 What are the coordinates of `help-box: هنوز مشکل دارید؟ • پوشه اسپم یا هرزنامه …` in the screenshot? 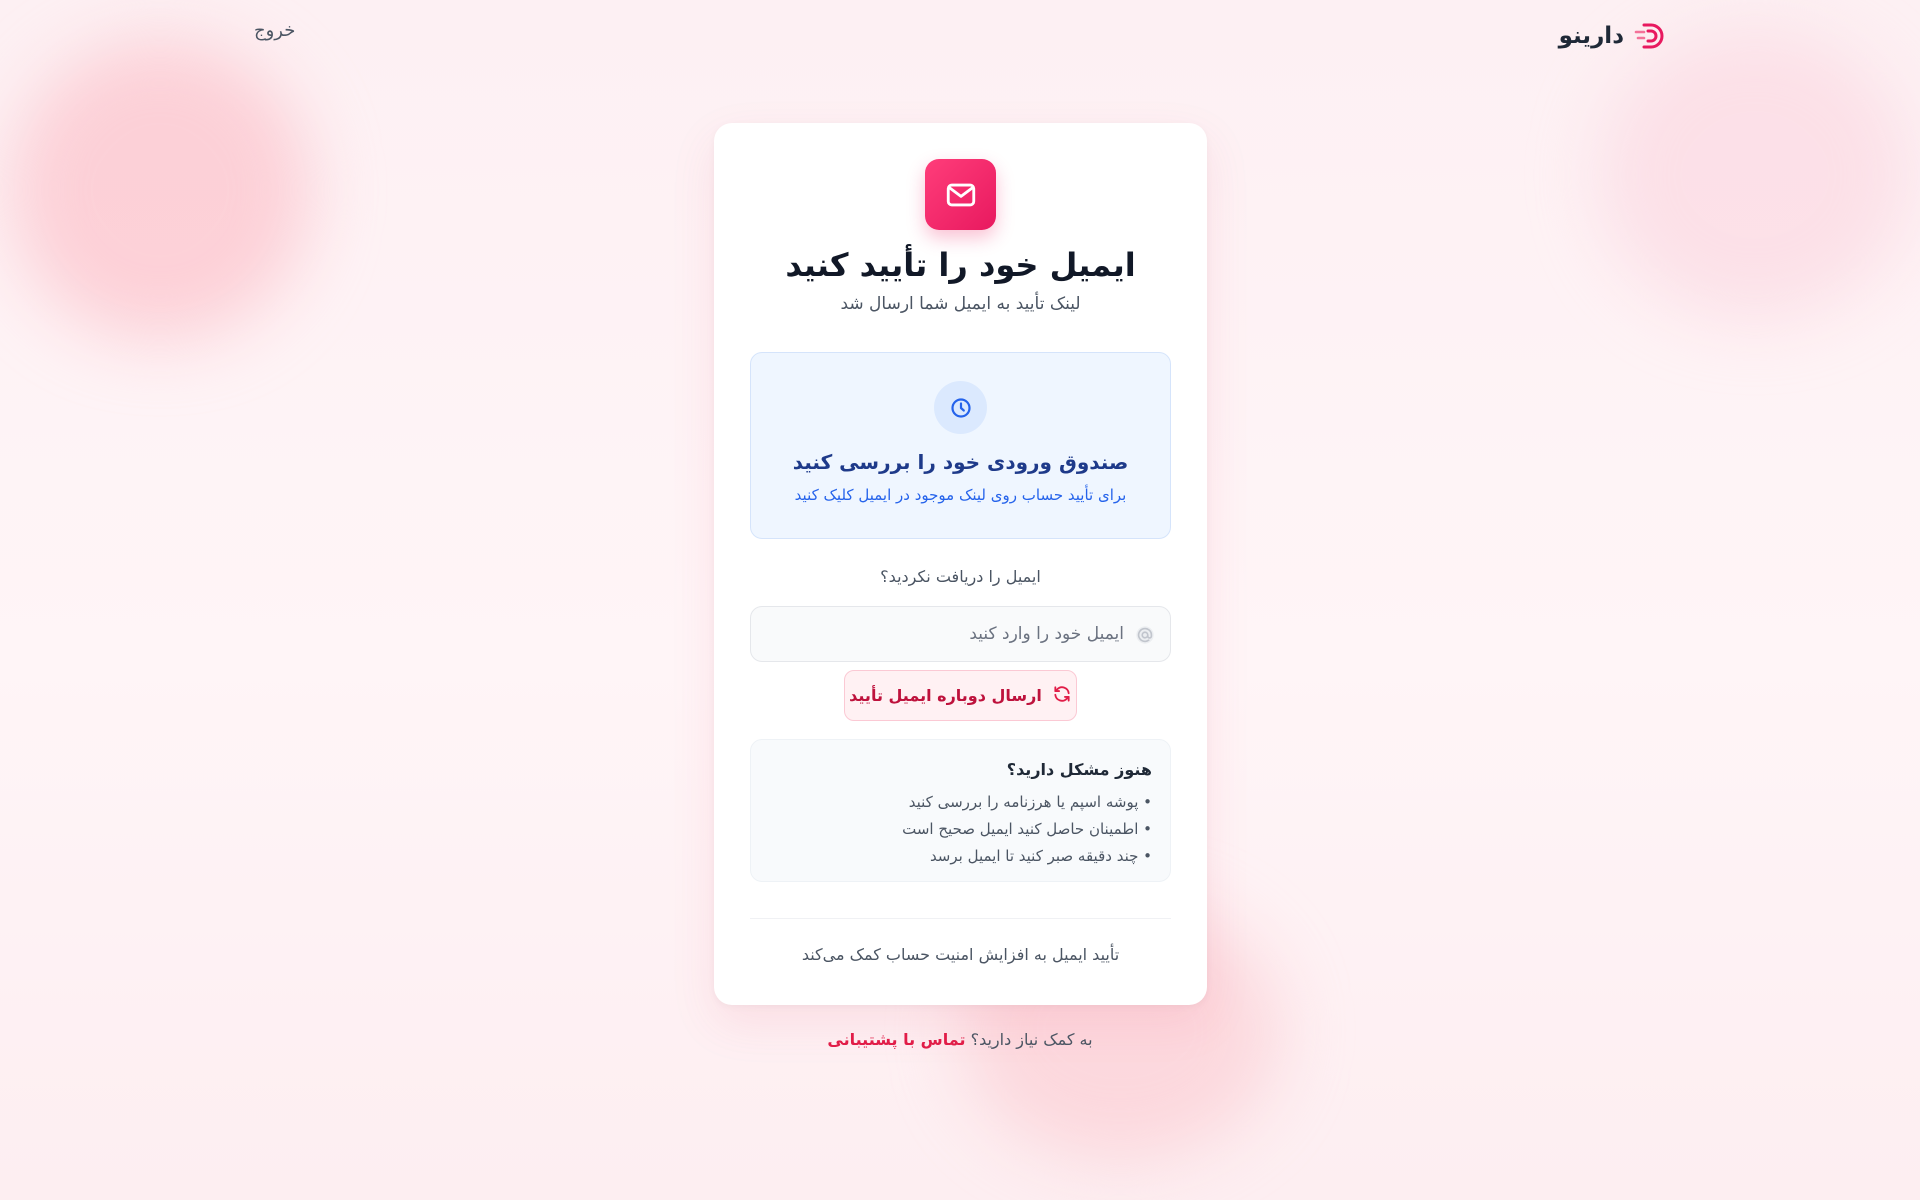 It's located at (960, 810).